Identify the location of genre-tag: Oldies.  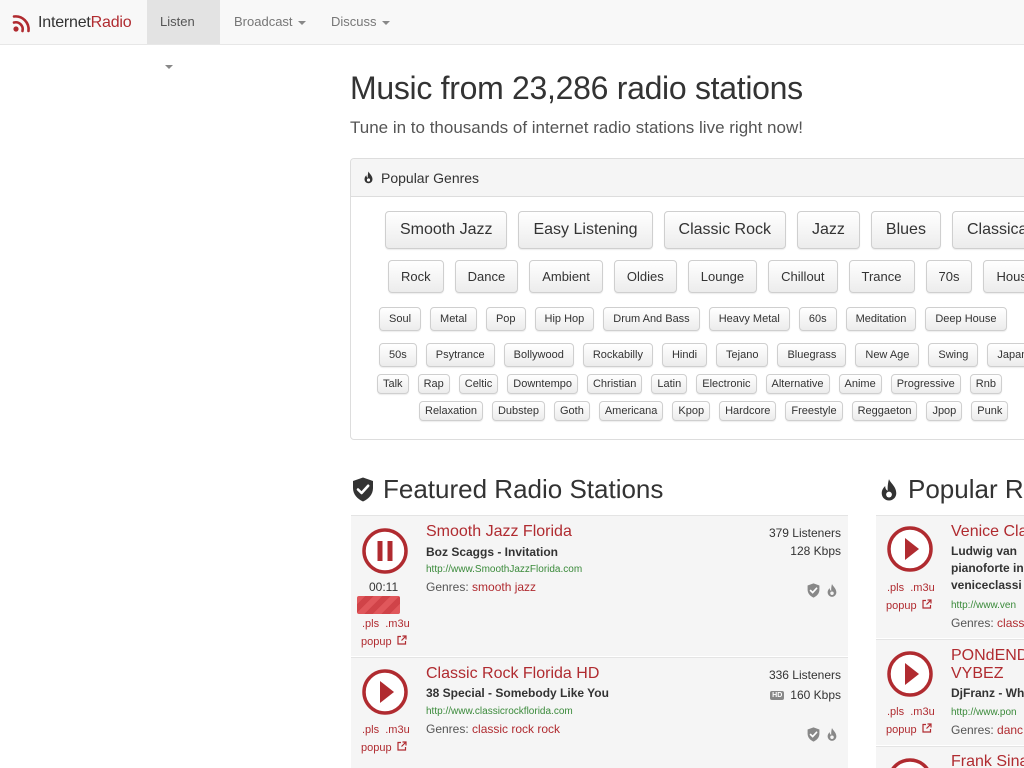
(645, 276).